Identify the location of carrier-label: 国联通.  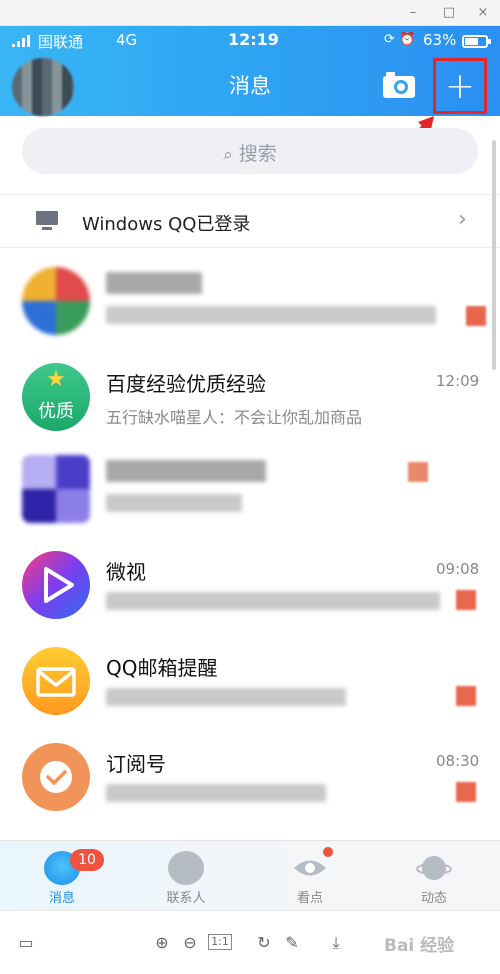
(61, 42).